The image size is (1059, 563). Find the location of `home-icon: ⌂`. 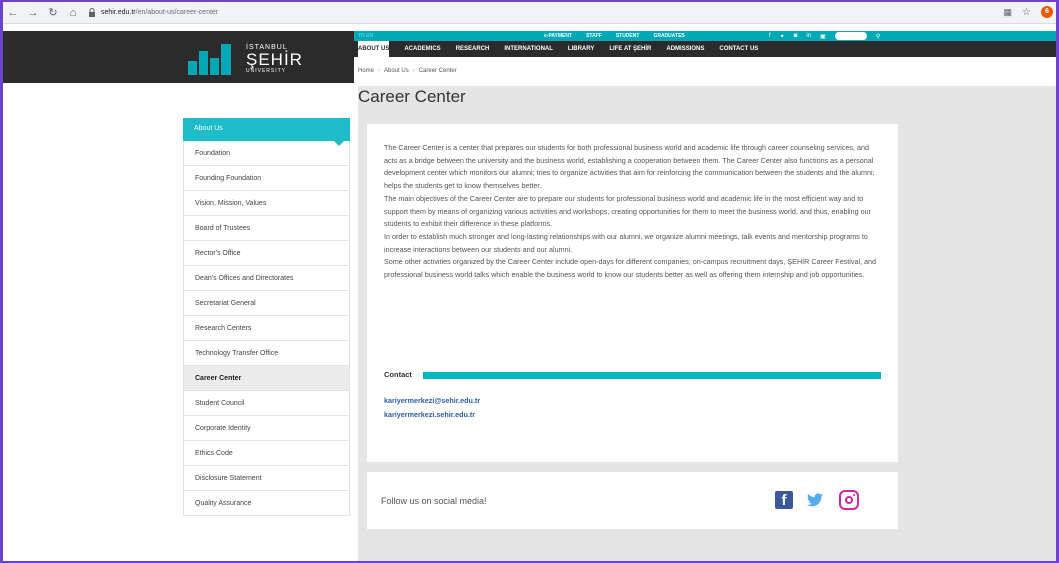

home-icon: ⌂ is located at coordinates (73, 13).